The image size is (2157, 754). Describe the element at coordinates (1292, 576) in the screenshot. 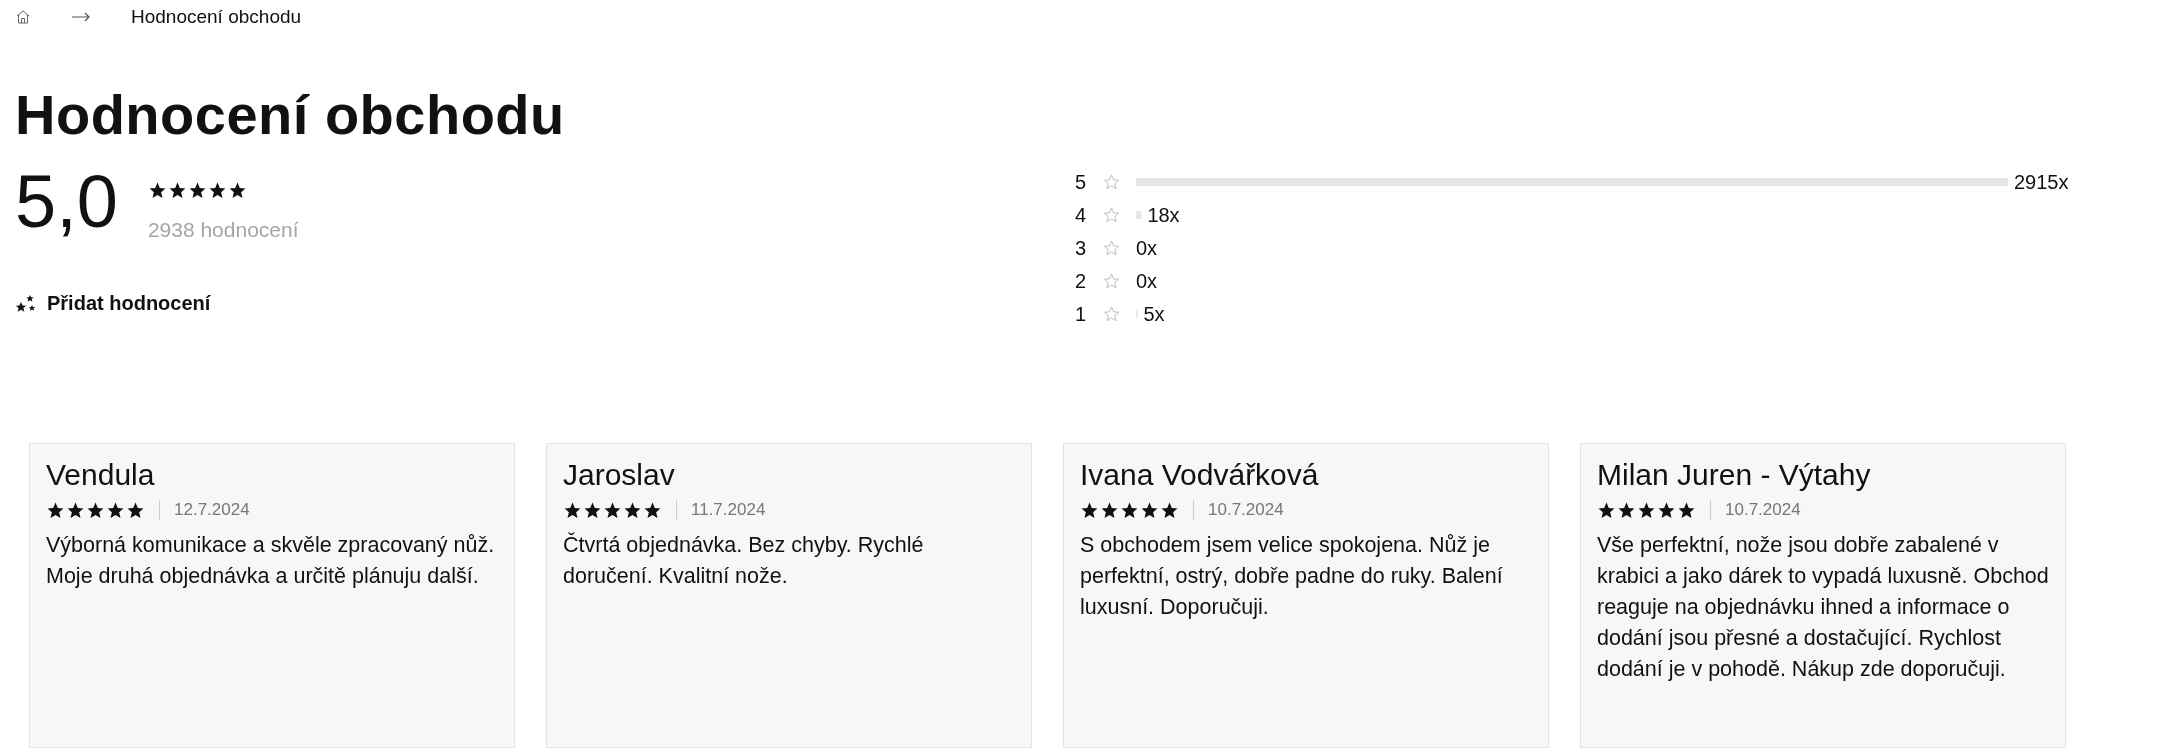

I see `review-text: S obchodem jsem velice spokojena. Nůž je perfektní, ostrý, dobře padne do ruky. Balení luxusní. Doporučuji.` at that location.